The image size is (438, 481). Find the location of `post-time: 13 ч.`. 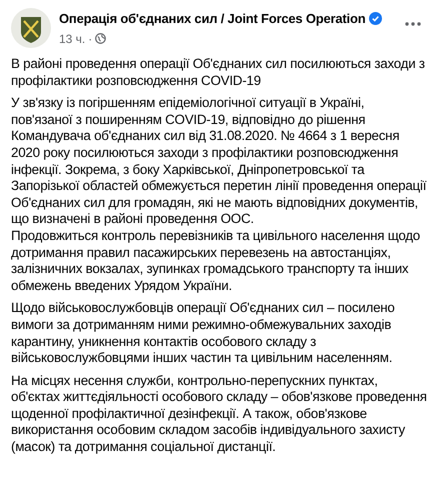

post-time: 13 ч. is located at coordinates (72, 39).